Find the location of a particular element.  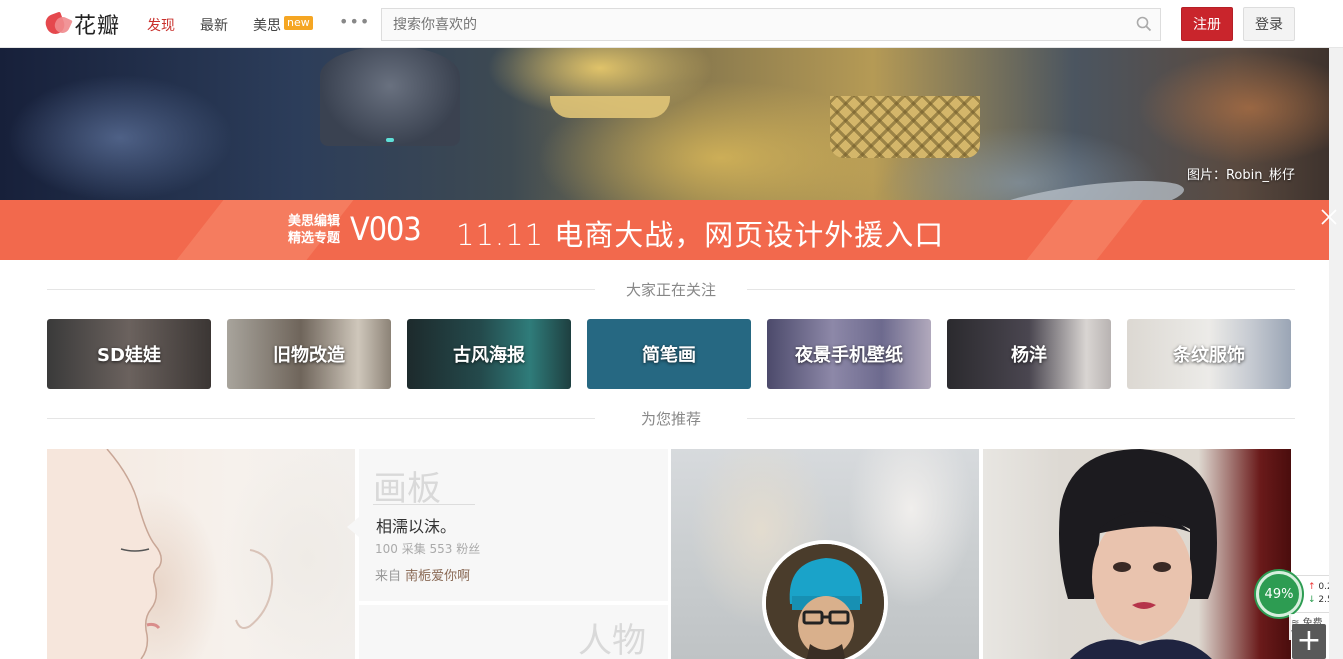

nav-latest: 最新 is located at coordinates (214, 25).